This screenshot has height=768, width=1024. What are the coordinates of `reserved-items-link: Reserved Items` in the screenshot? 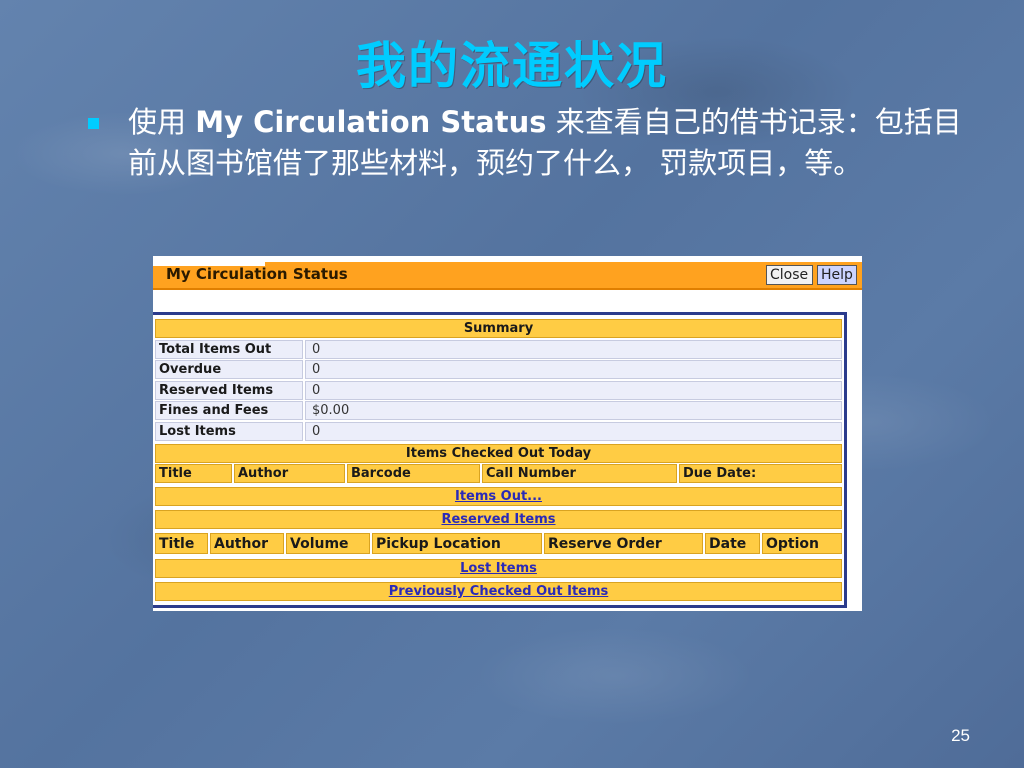 It's located at (498, 519).